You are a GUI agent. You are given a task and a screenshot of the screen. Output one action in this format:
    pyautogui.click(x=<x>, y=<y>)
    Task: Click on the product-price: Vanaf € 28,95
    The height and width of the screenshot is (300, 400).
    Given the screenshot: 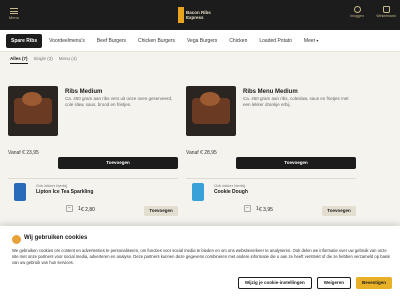 What is the action you would take?
    pyautogui.click(x=201, y=153)
    